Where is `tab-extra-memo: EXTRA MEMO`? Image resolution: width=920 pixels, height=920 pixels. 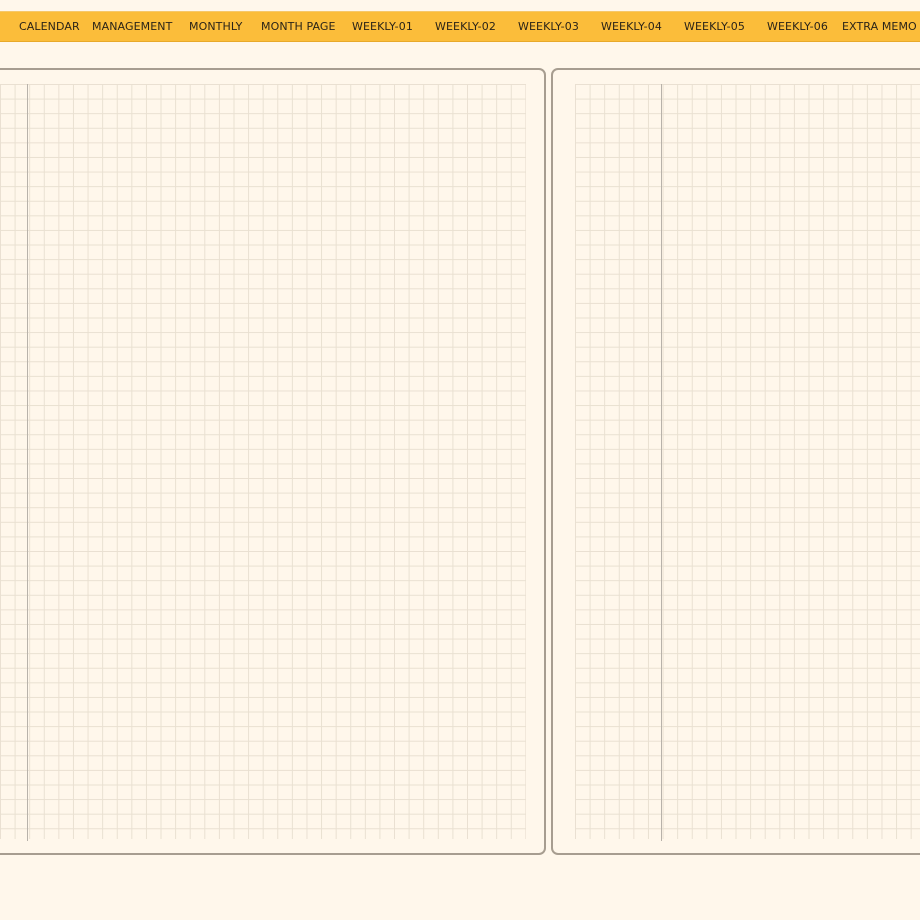
tab-extra-memo: EXTRA MEMO is located at coordinates (879, 26).